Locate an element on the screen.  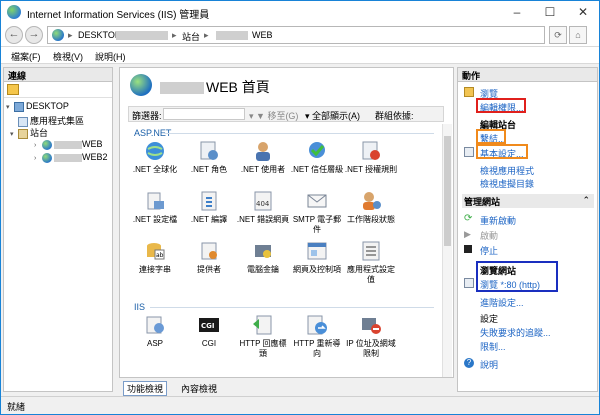
group-iis-label: IIS is located at coordinates (140, 307).